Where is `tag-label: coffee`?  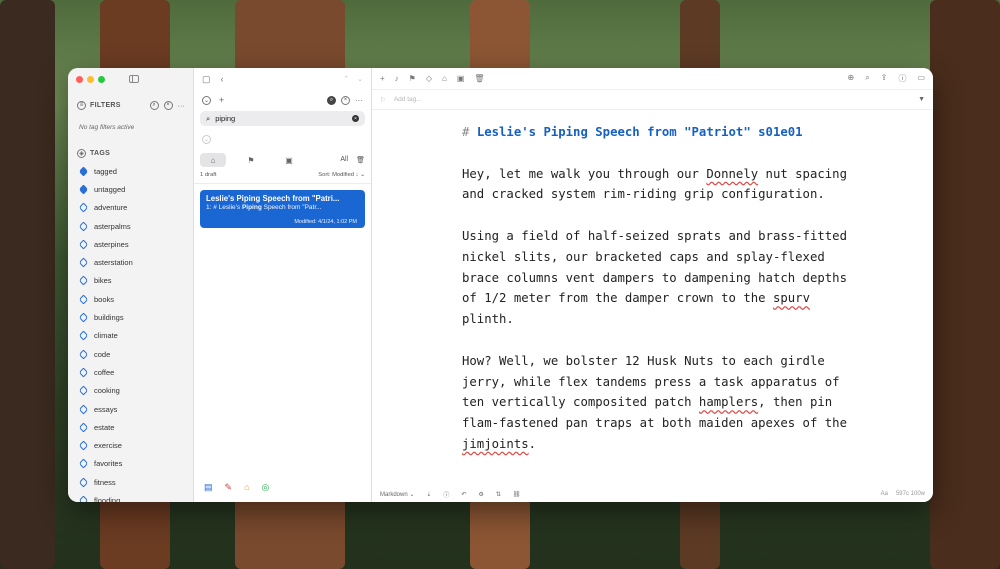 tag-label: coffee is located at coordinates (104, 372).